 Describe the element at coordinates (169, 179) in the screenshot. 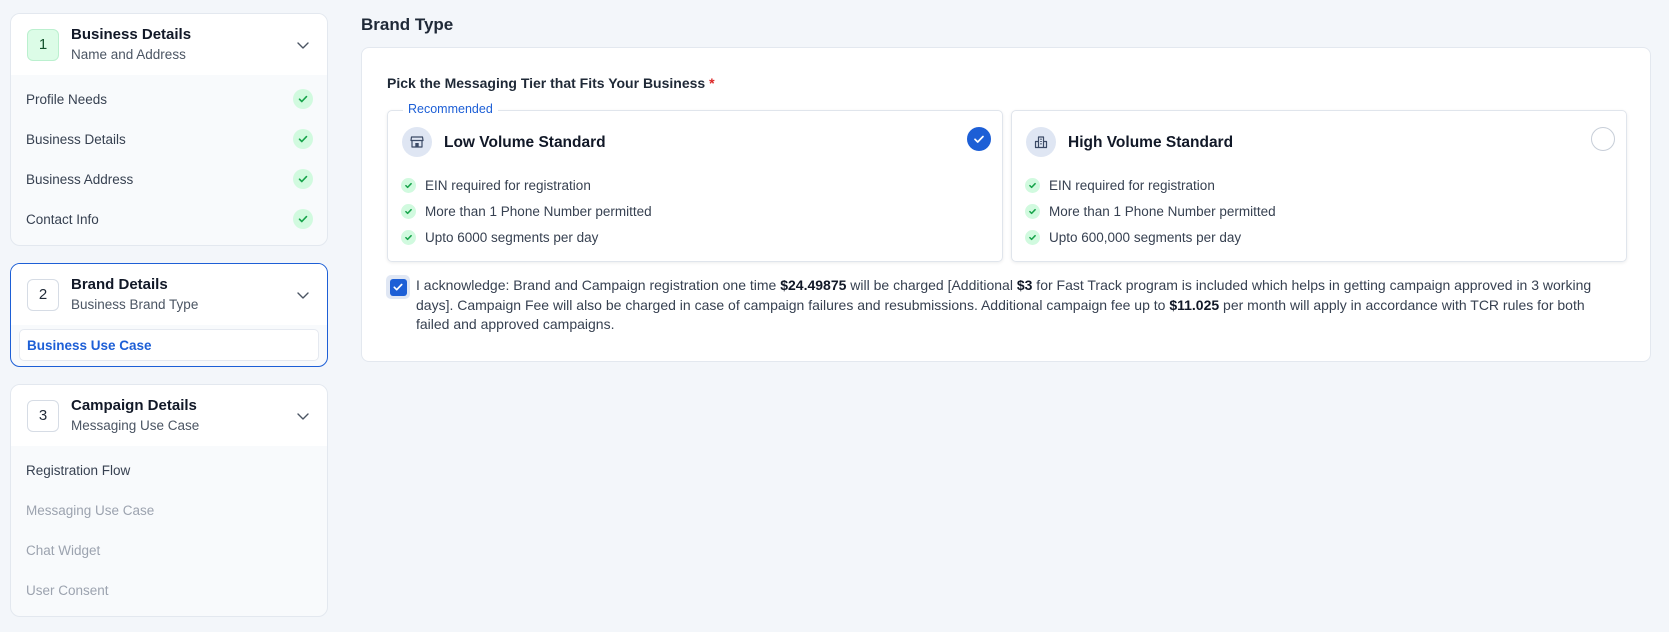

I see `sidebar-item-business-address: Business Address` at that location.